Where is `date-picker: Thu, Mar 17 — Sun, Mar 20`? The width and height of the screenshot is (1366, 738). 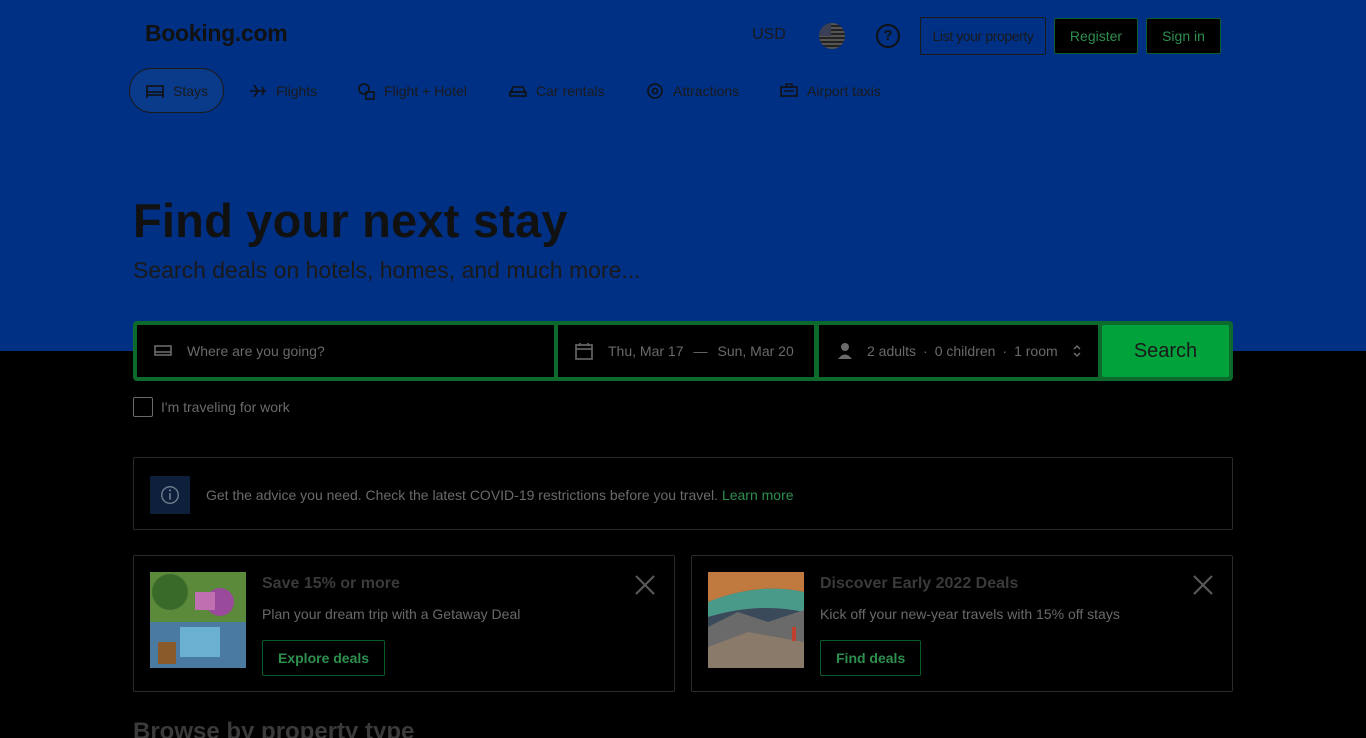
date-picker: Thu, Mar 17 — Sun, Mar 20 is located at coordinates (686, 351).